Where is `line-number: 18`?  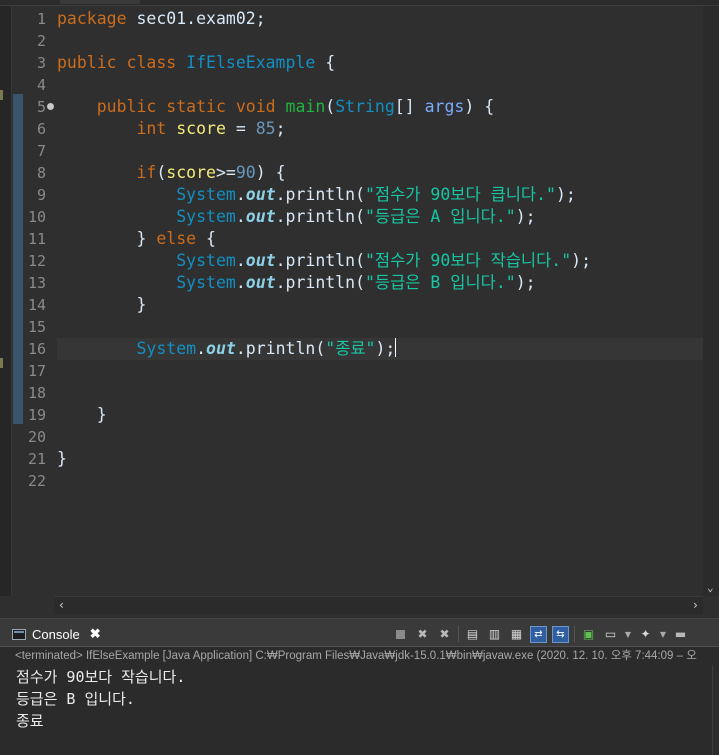
line-number: 18 is located at coordinates (36, 393).